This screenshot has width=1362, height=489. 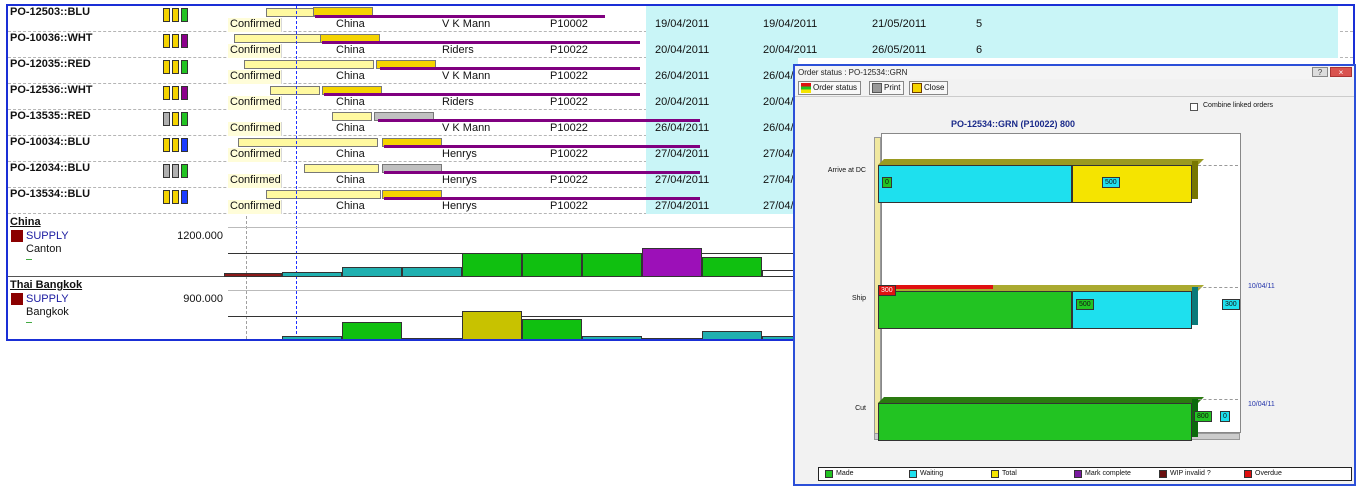 I want to click on legend-item: Mark complete, so click(x=1102, y=474).